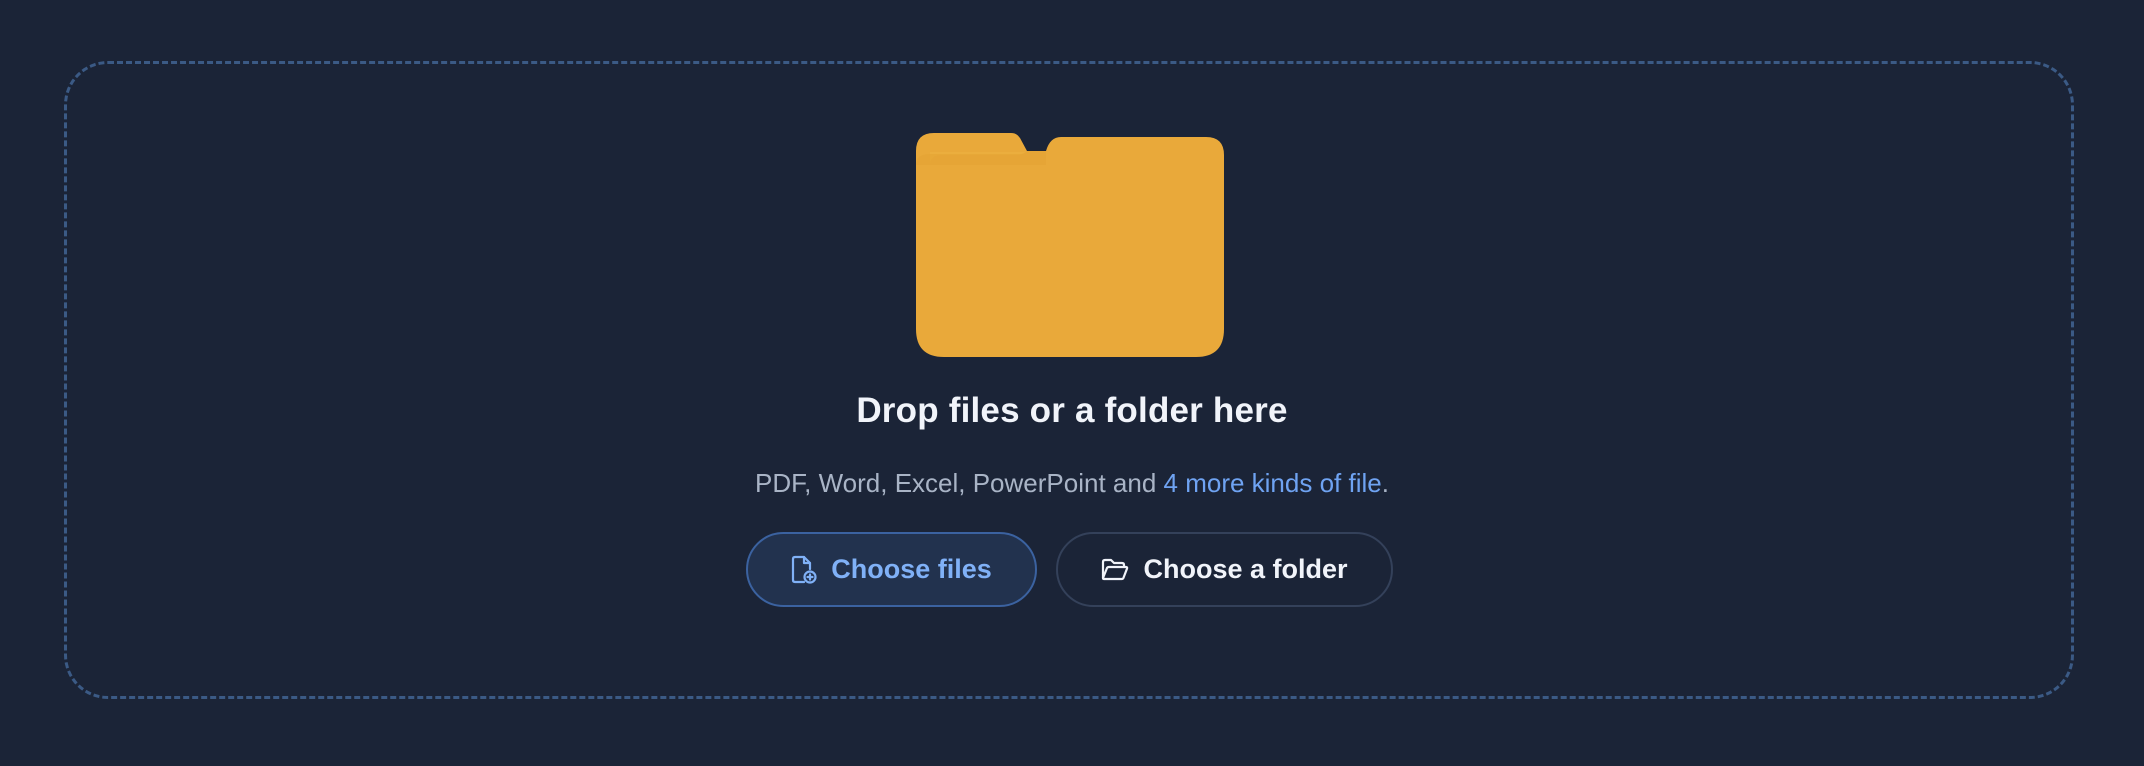  What do you see at coordinates (959, 483) in the screenshot?
I see `formats-list: PDF, Word, Excel, PowerPoint and` at bounding box center [959, 483].